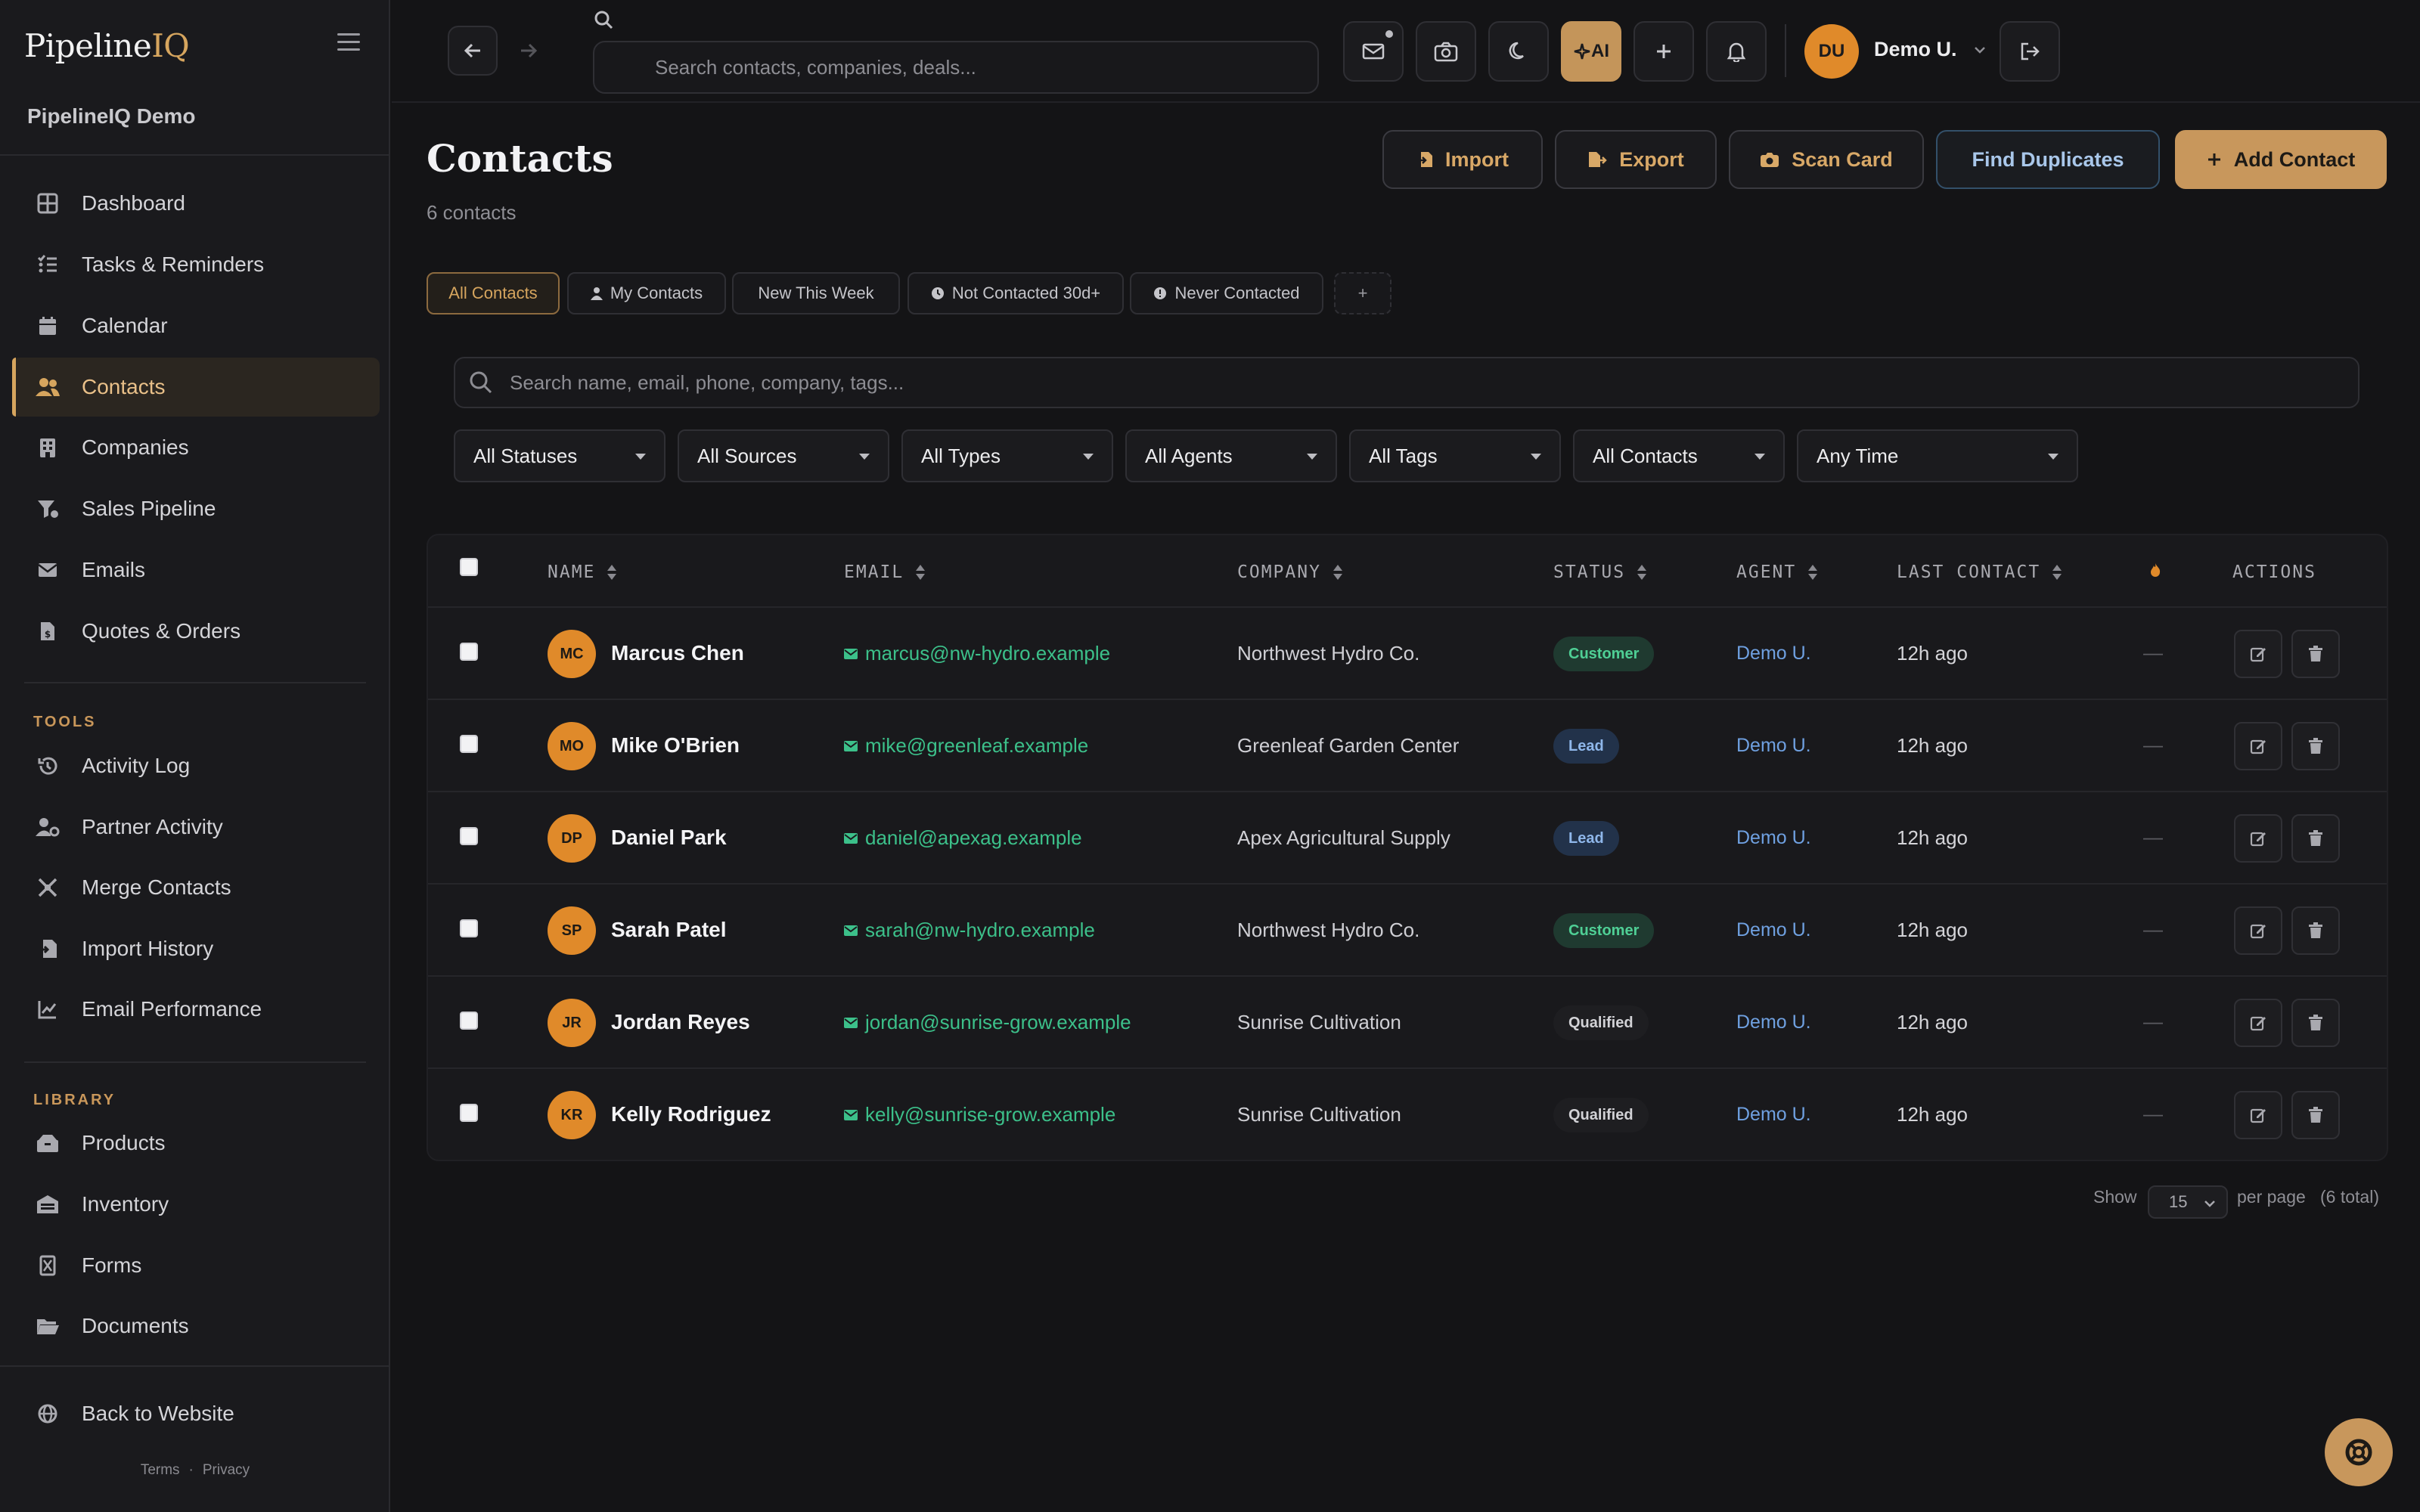 This screenshot has height=1512, width=2420. What do you see at coordinates (783, 456) in the screenshot?
I see `source-filter: All Sources` at bounding box center [783, 456].